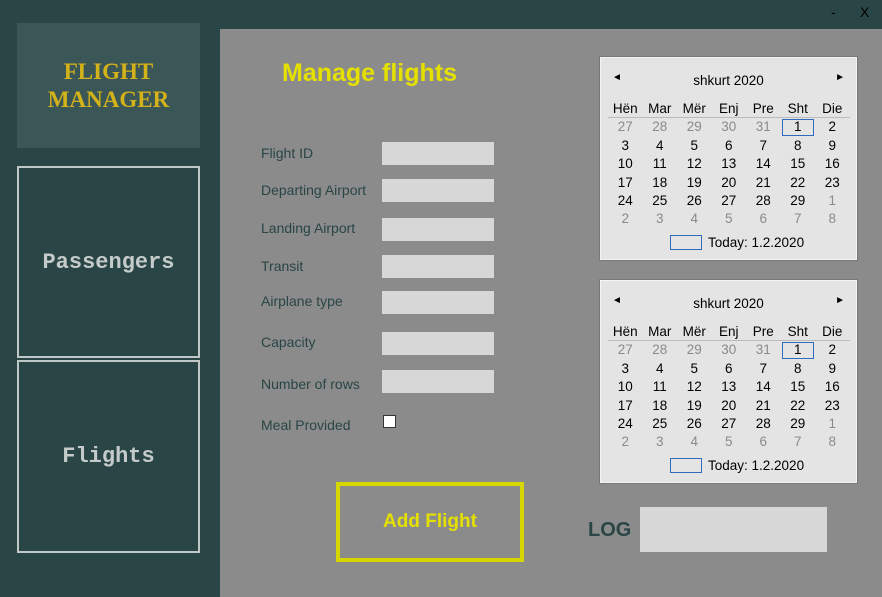  What do you see at coordinates (389, 421) in the screenshot?
I see `meal-provided-checkbox` at bounding box center [389, 421].